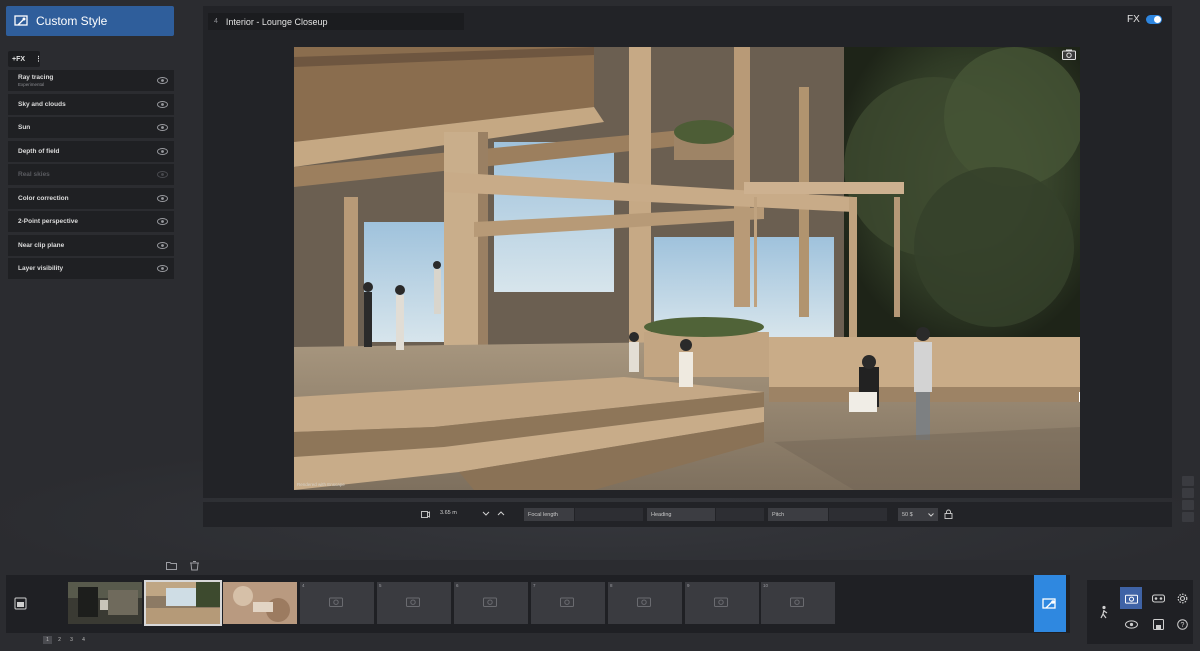 Image resolution: width=1200 pixels, height=651 pixels. Describe the element at coordinates (162, 174) in the screenshot. I see `eye-off-icon` at that location.